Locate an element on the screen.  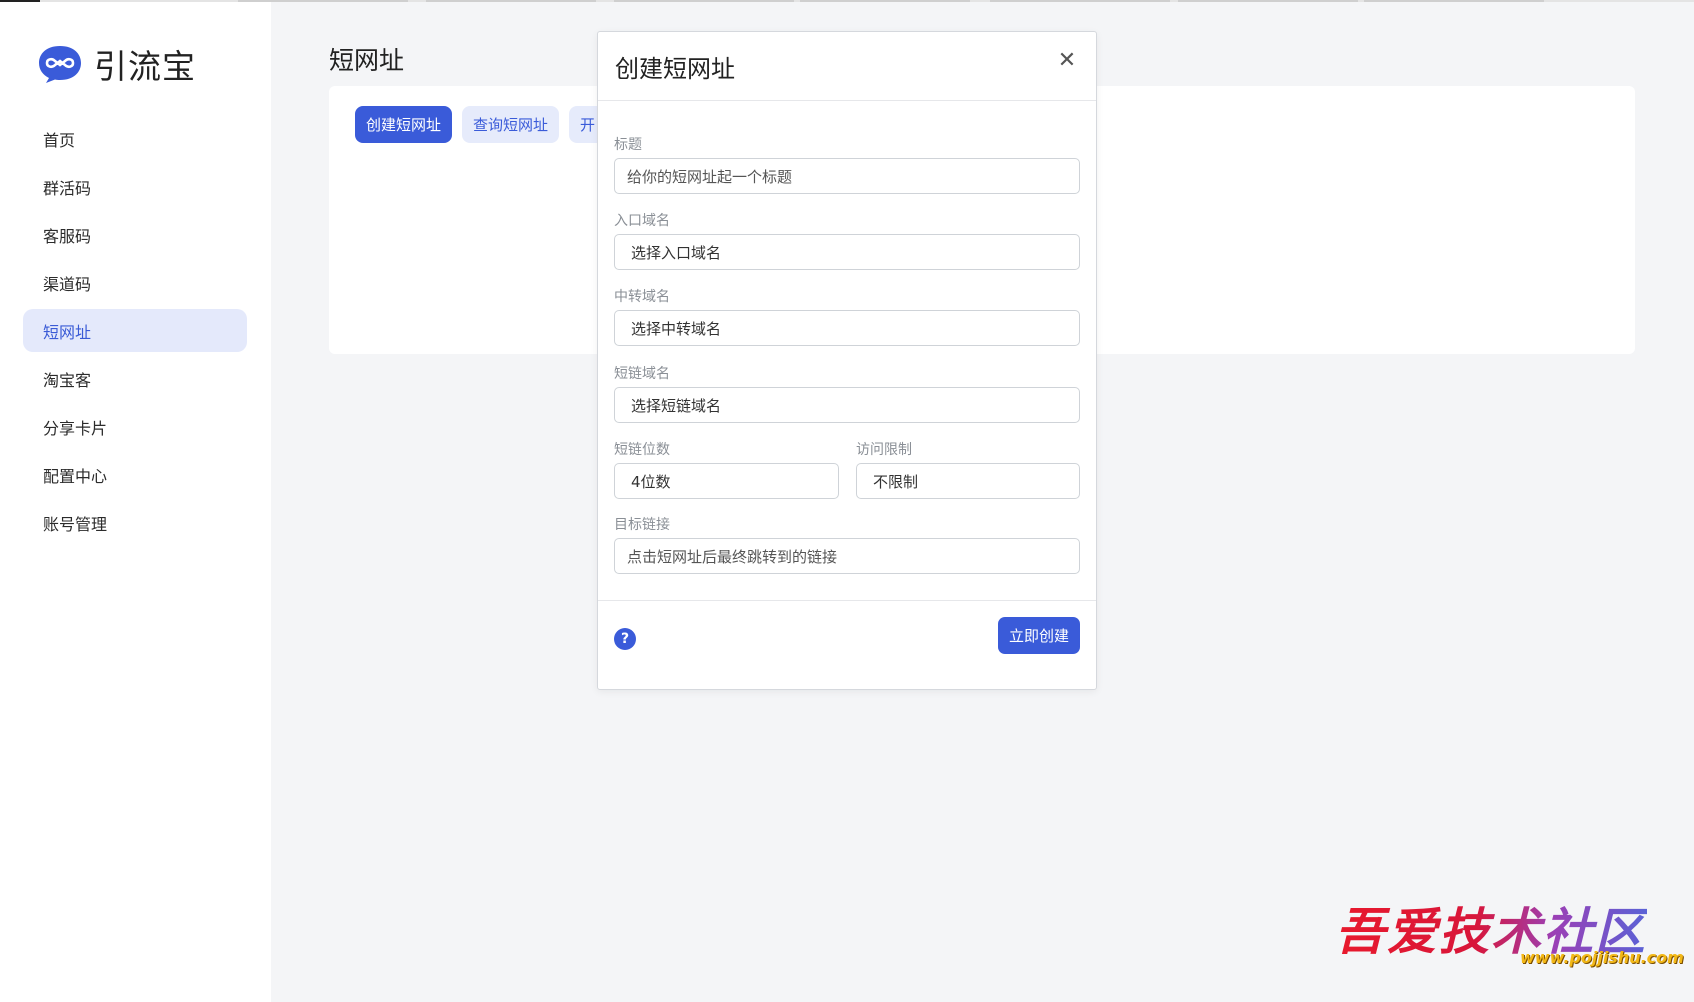
modal-title: 创建短网址 is located at coordinates (675, 69).